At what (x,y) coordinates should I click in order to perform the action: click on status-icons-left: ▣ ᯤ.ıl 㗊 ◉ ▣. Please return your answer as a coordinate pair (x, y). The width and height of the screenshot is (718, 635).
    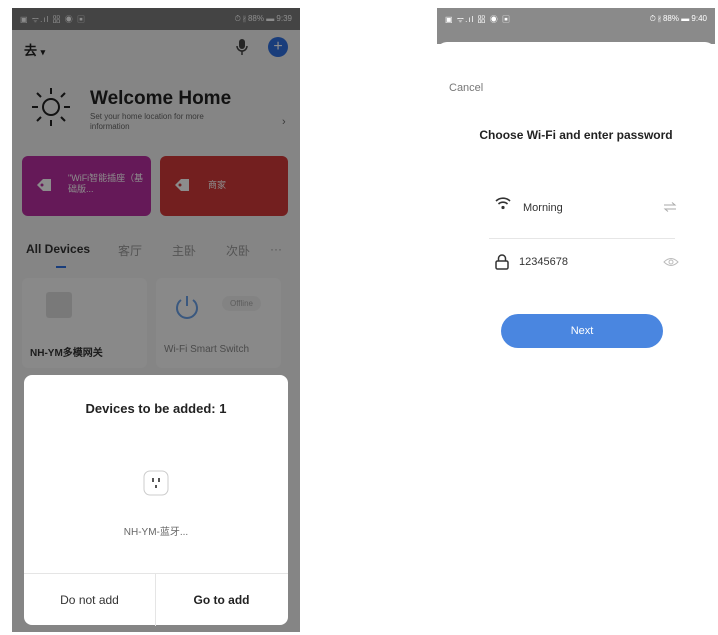
    Looking at the image, I should click on (478, 19).